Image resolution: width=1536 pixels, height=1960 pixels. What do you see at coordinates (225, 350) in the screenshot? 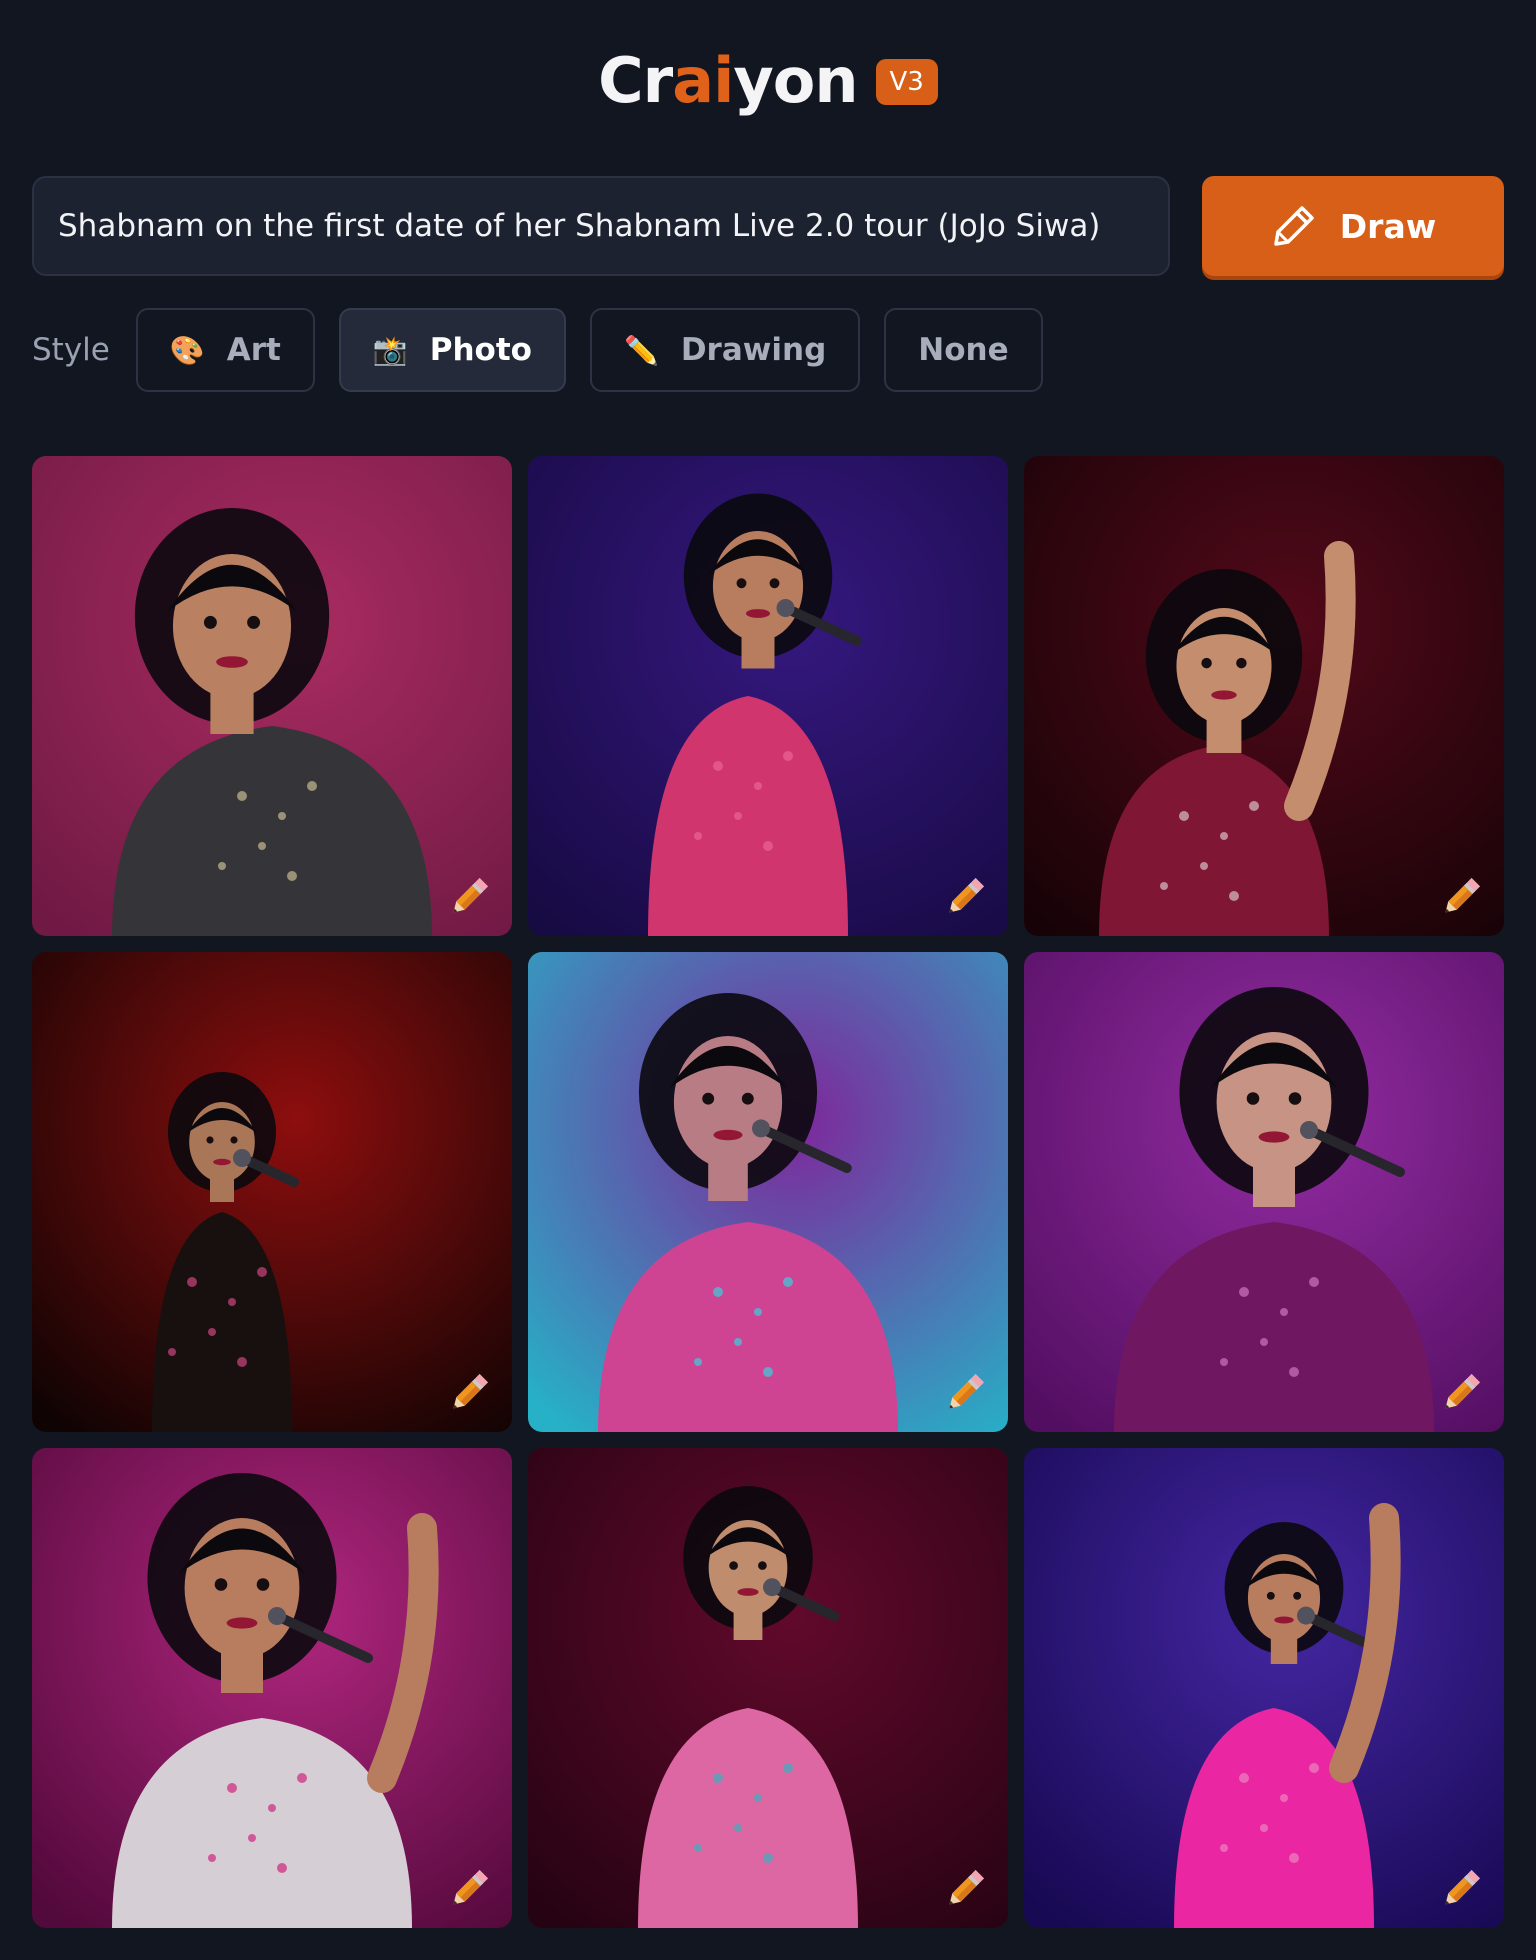
I see `style-option-art: 🎨 Art` at bounding box center [225, 350].